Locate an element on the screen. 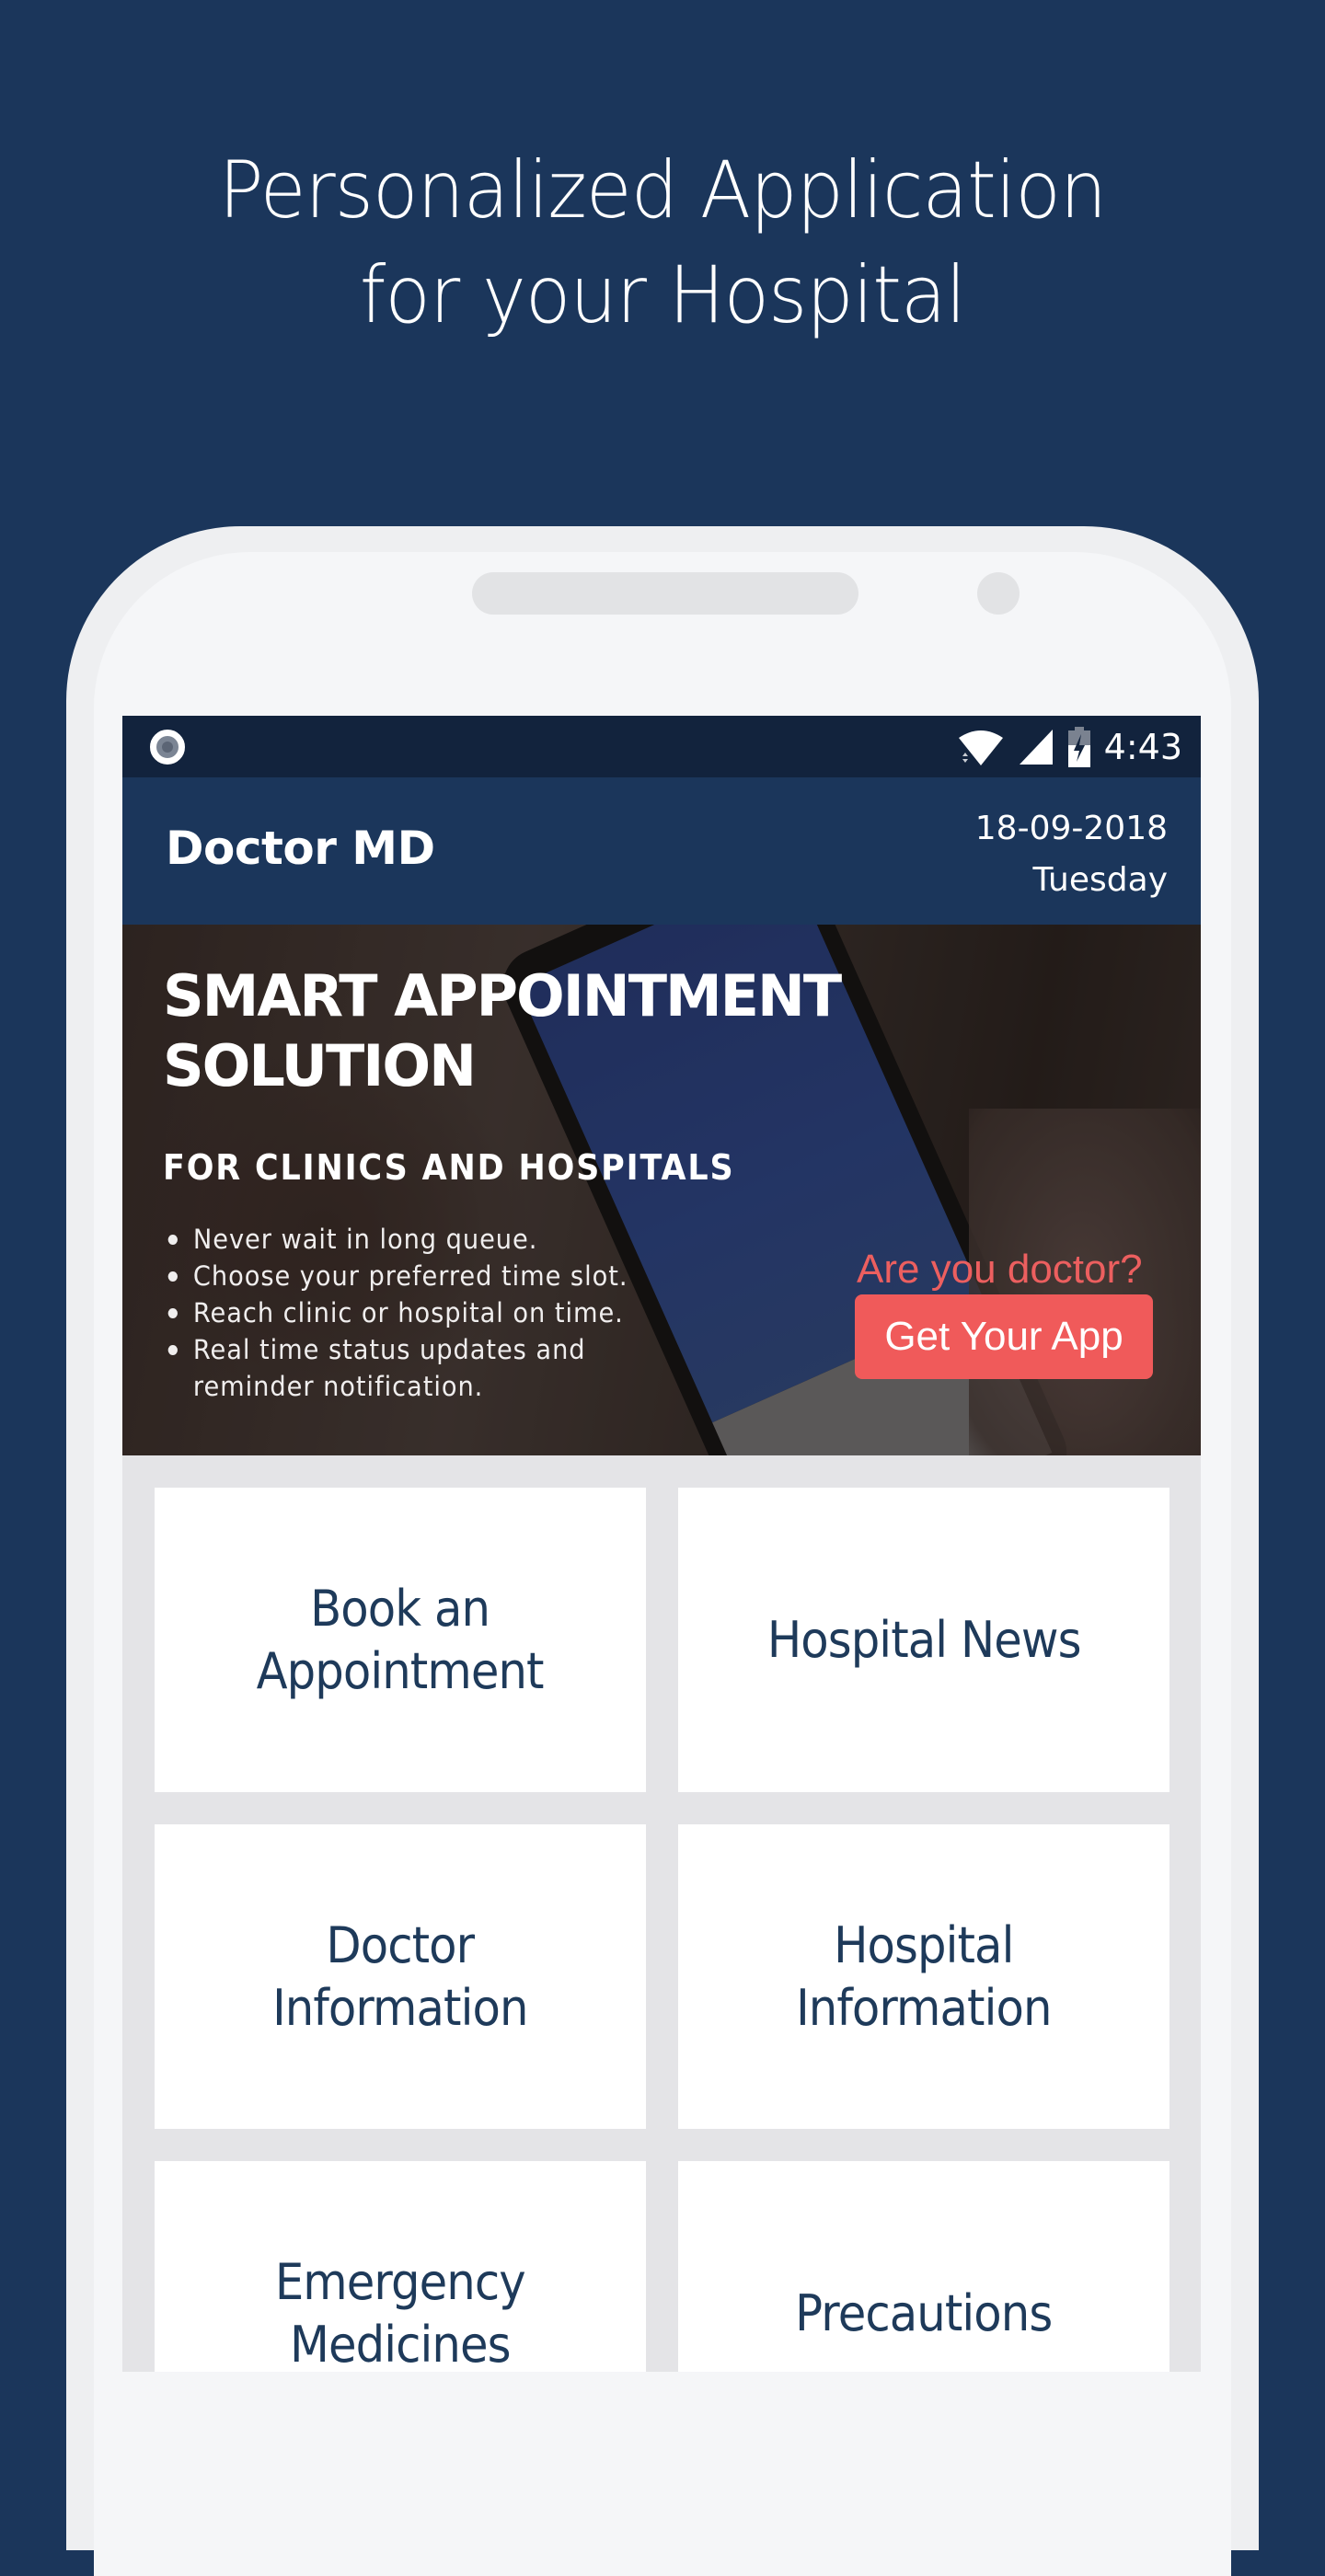 The height and width of the screenshot is (2576, 1325). get-your-app-button: Get Your App is located at coordinates (1004, 1336).